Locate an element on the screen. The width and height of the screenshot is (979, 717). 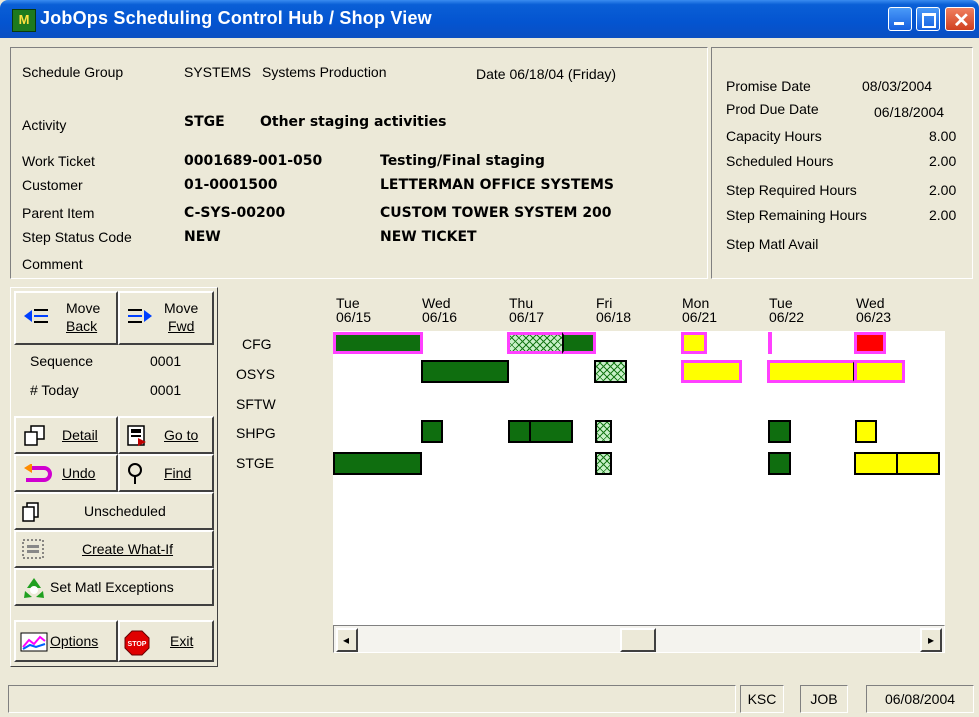
app-icon: M is located at coordinates (24, 20).